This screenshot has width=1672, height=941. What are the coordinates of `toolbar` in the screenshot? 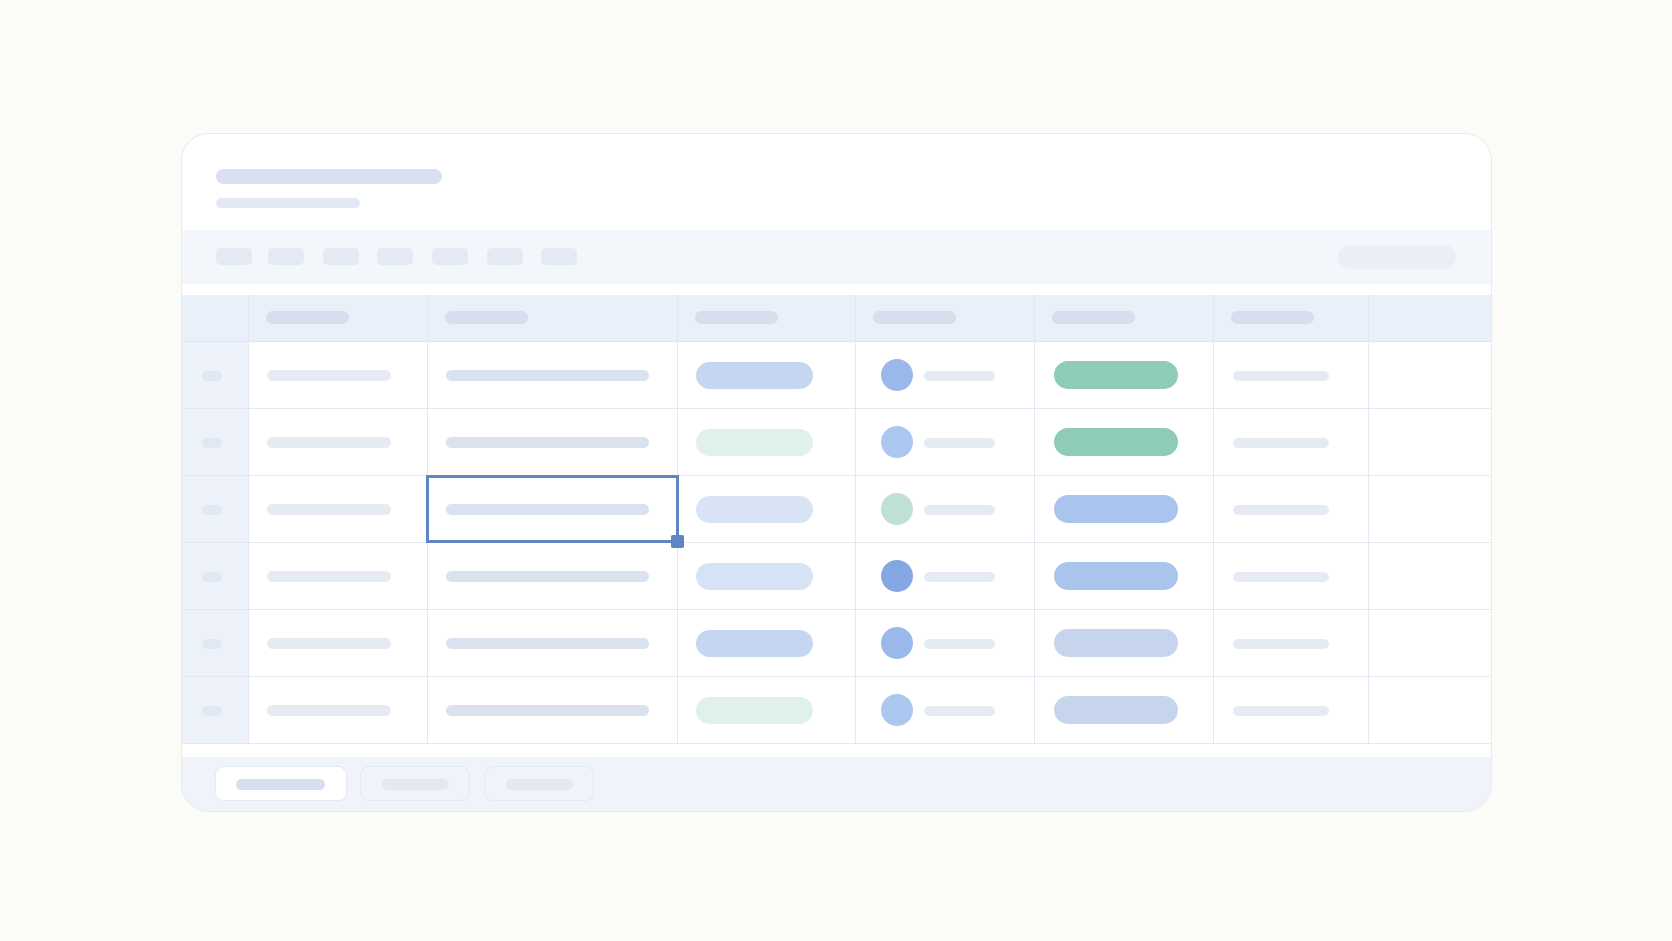 It's located at (836, 257).